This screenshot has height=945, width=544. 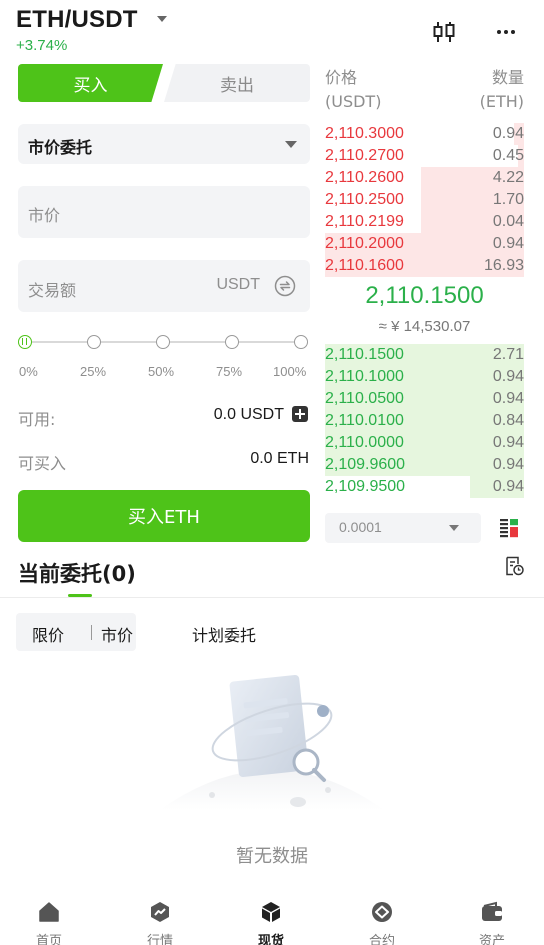 What do you see at coordinates (49, 912) in the screenshot?
I see `home-icon` at bounding box center [49, 912].